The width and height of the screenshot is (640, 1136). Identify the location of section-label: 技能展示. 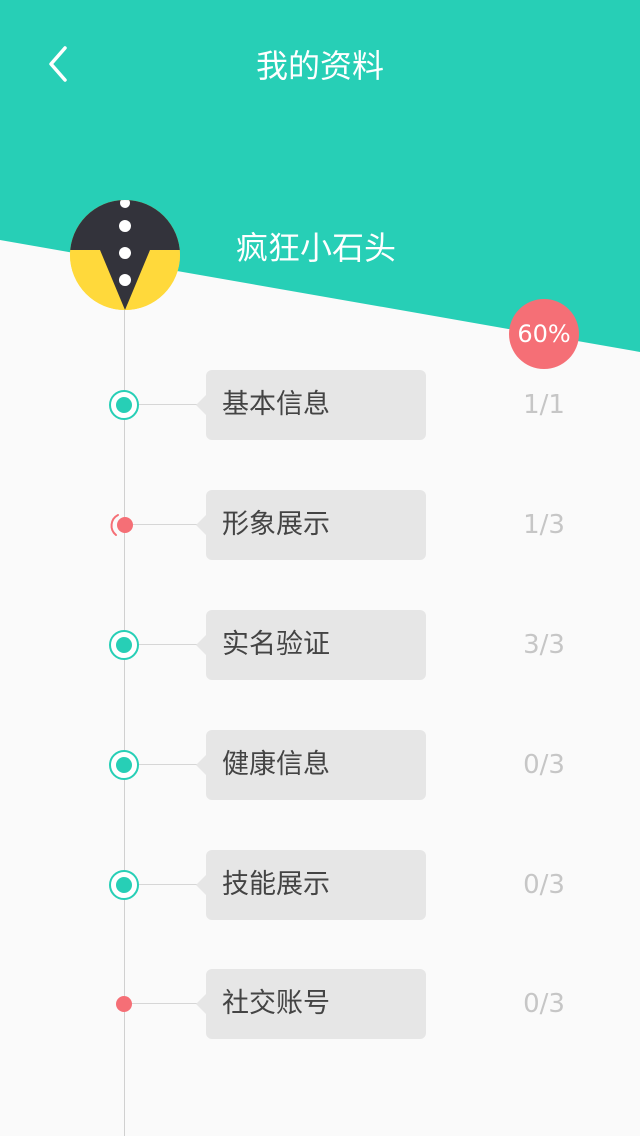
(276, 884).